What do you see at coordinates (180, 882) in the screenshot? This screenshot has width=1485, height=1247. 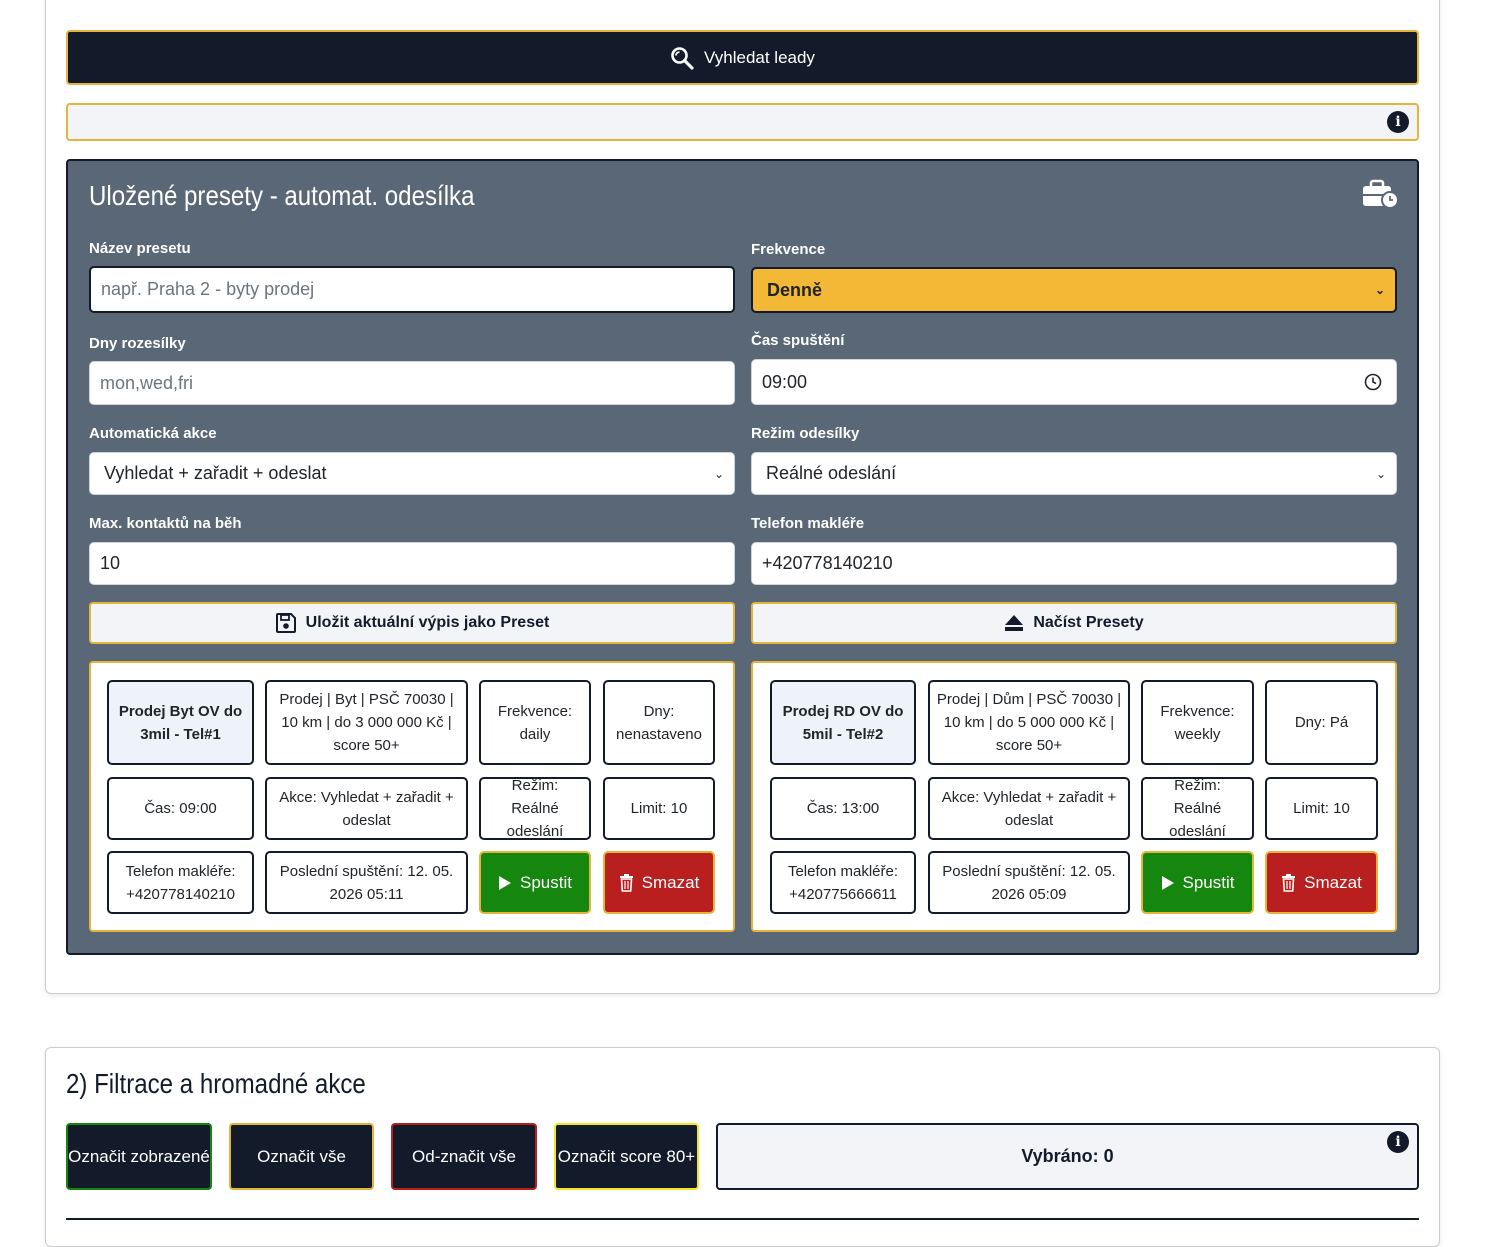 I see `preset-phone: Telefon makléře: +420778140210` at bounding box center [180, 882].